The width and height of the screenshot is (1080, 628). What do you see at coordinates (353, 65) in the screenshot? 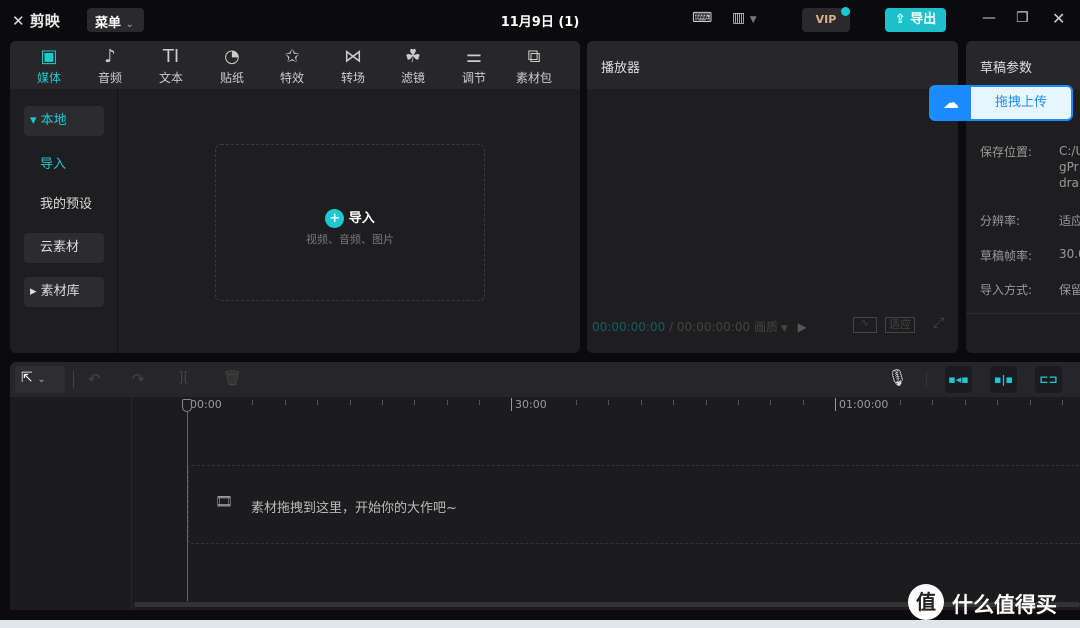
I see `tab-transition: ⋈ 转场` at bounding box center [353, 65].